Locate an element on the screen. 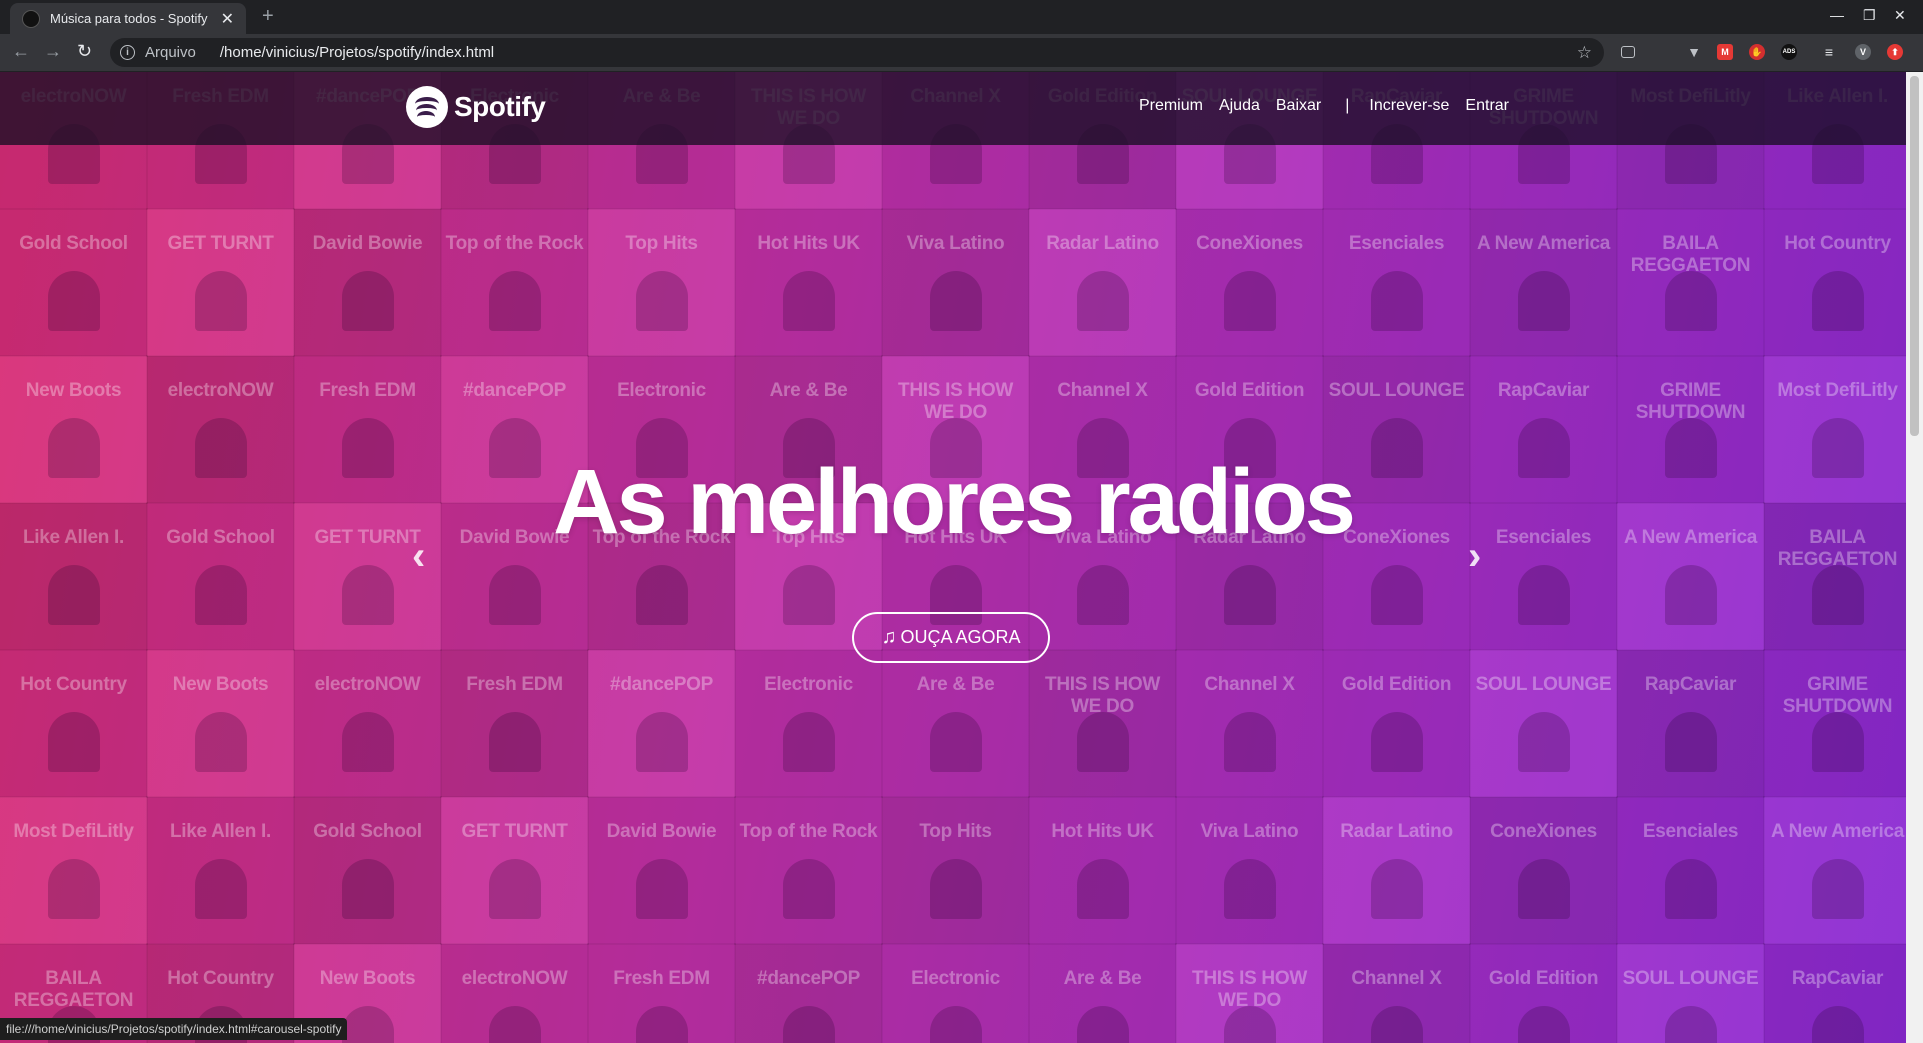 The width and height of the screenshot is (1923, 1043). playlist-tile-label: Top Hits is located at coordinates (955, 831).